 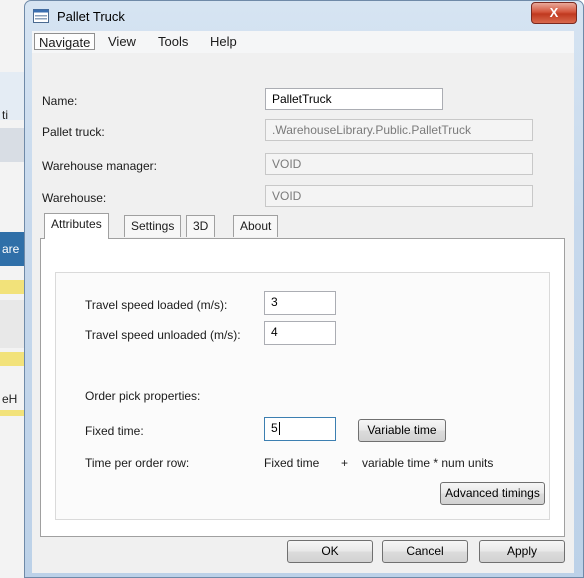 What do you see at coordinates (303, 42) in the screenshot?
I see `menu-bar: Navigate View Tools Help` at bounding box center [303, 42].